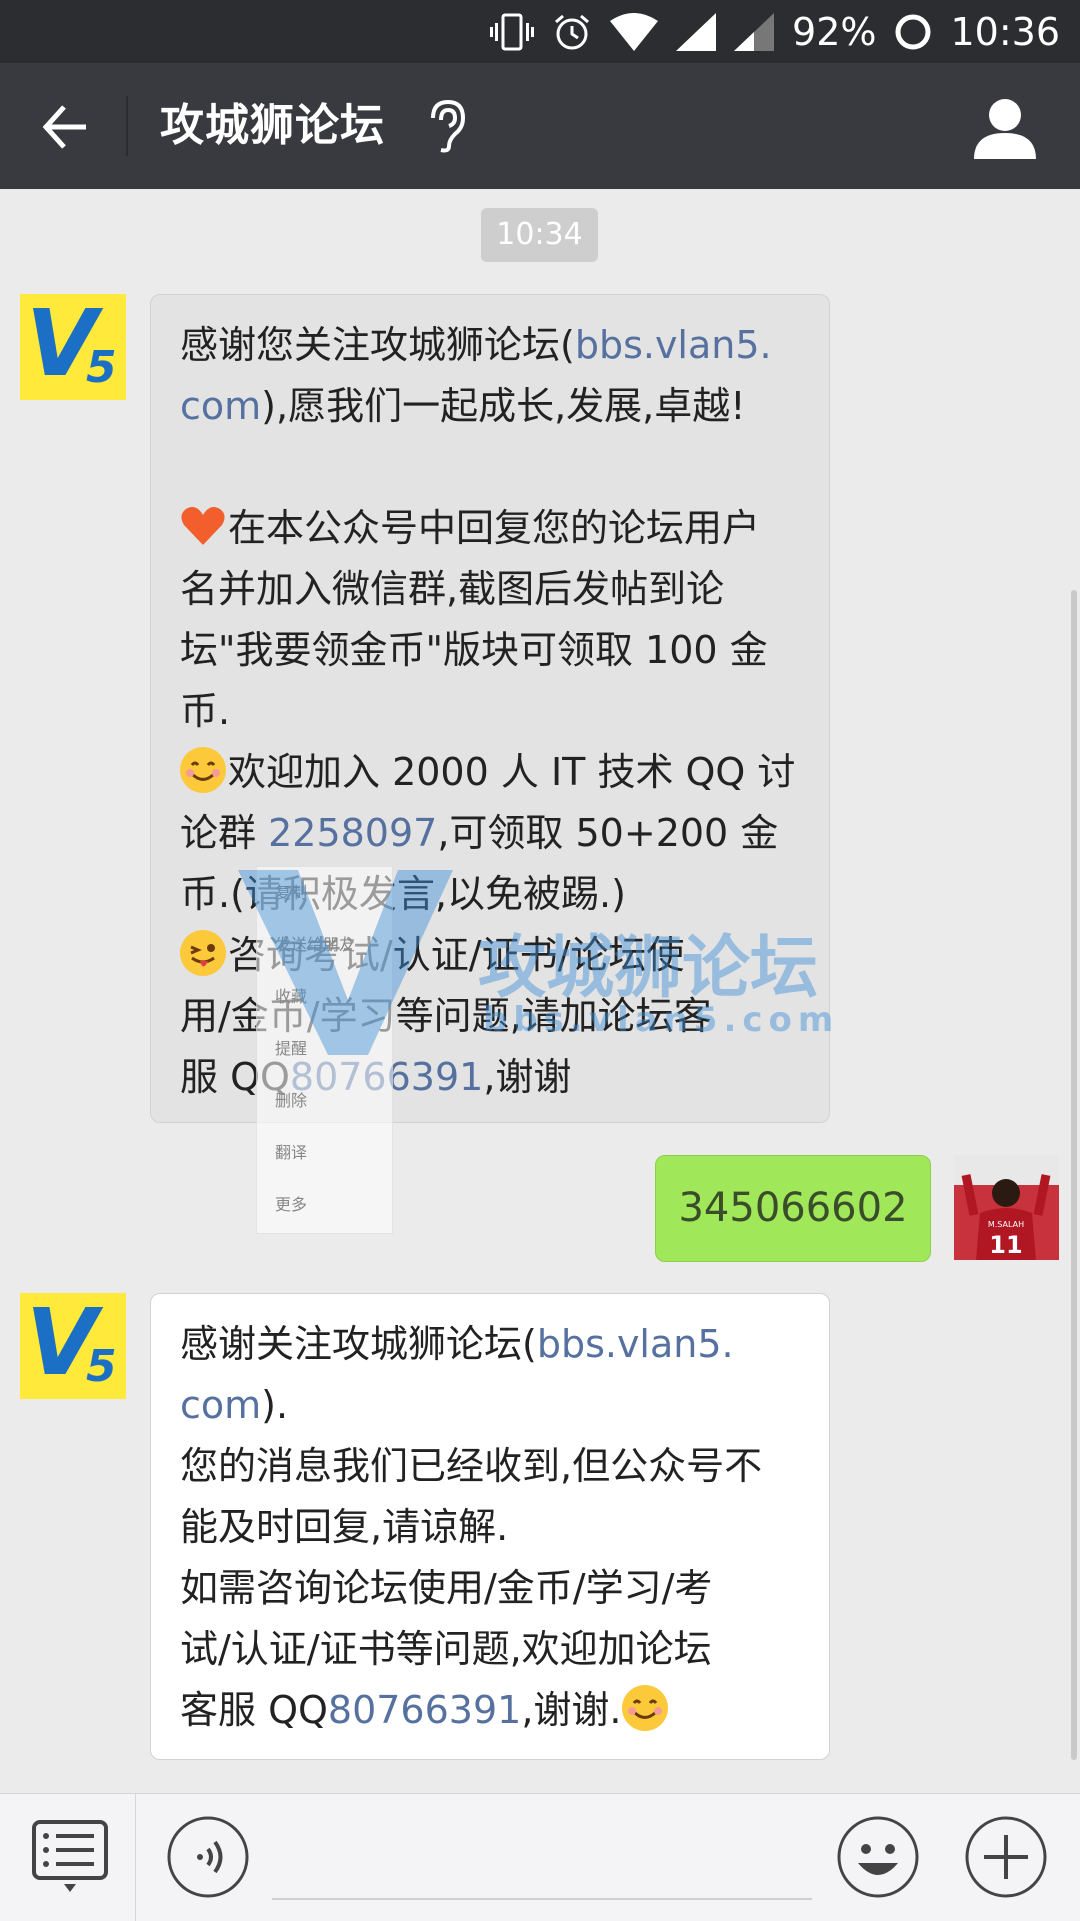 Image resolution: width=1080 pixels, height=1921 pixels. Describe the element at coordinates (1074, 1175) in the screenshot. I see `chat-scrollbar` at that location.